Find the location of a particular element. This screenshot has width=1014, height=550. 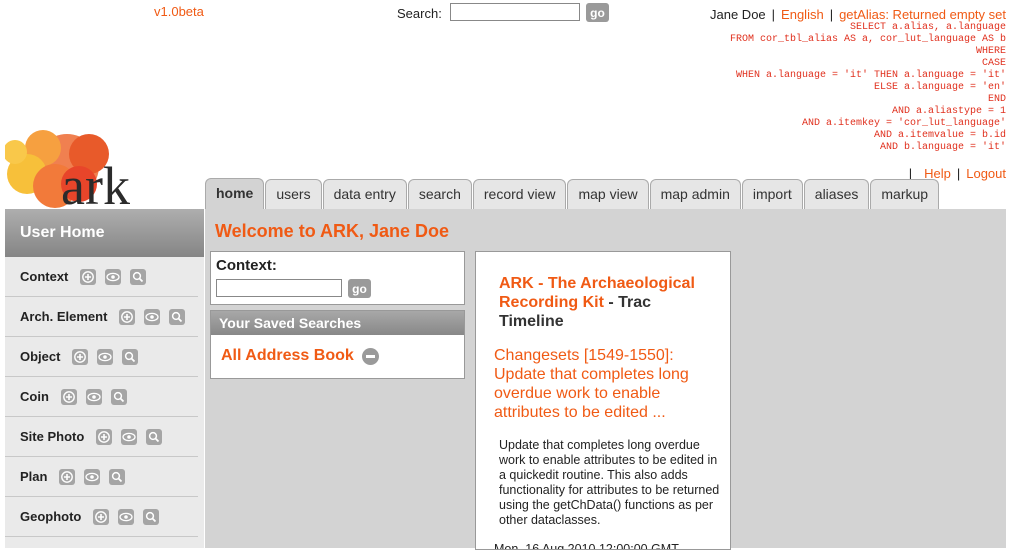

sidebar-item-arch-element: Arch. Element is located at coordinates (101, 317).